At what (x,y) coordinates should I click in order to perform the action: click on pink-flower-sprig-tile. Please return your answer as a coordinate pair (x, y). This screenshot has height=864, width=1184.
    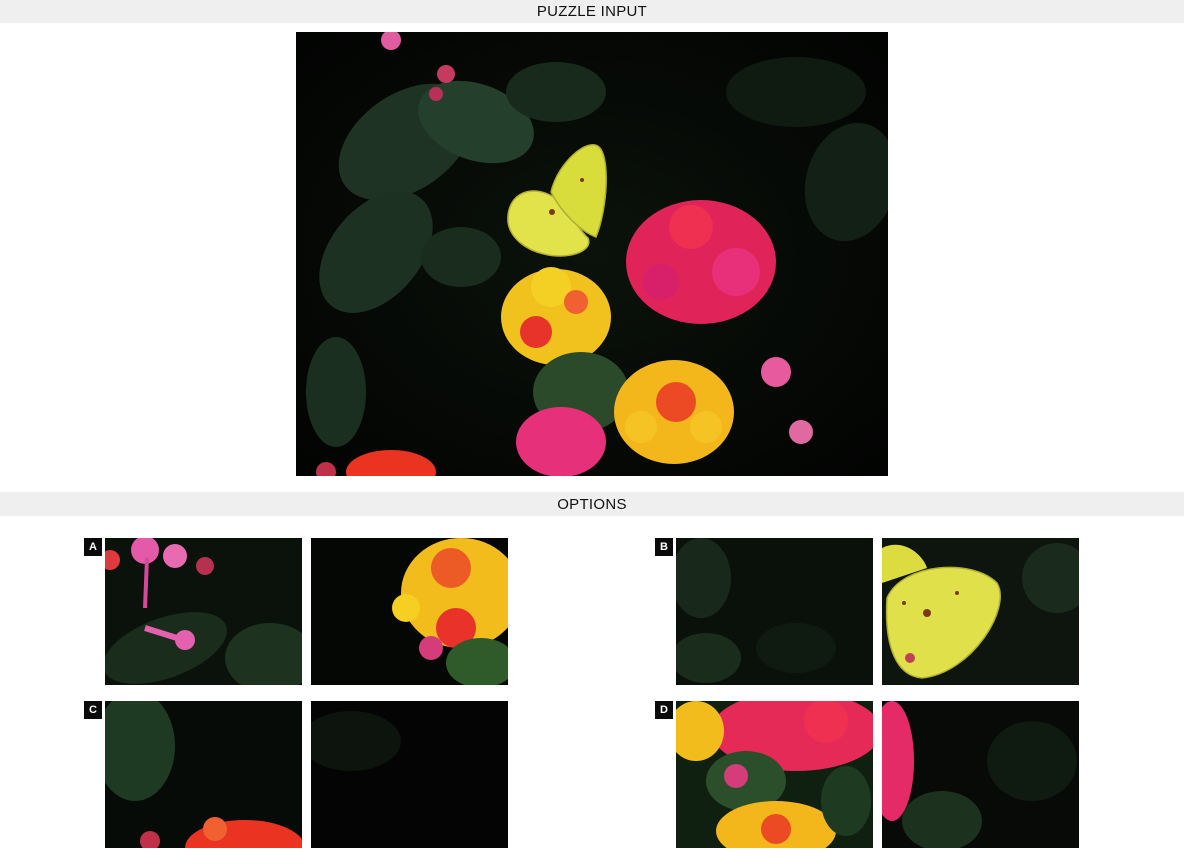
    Looking at the image, I should click on (203, 611).